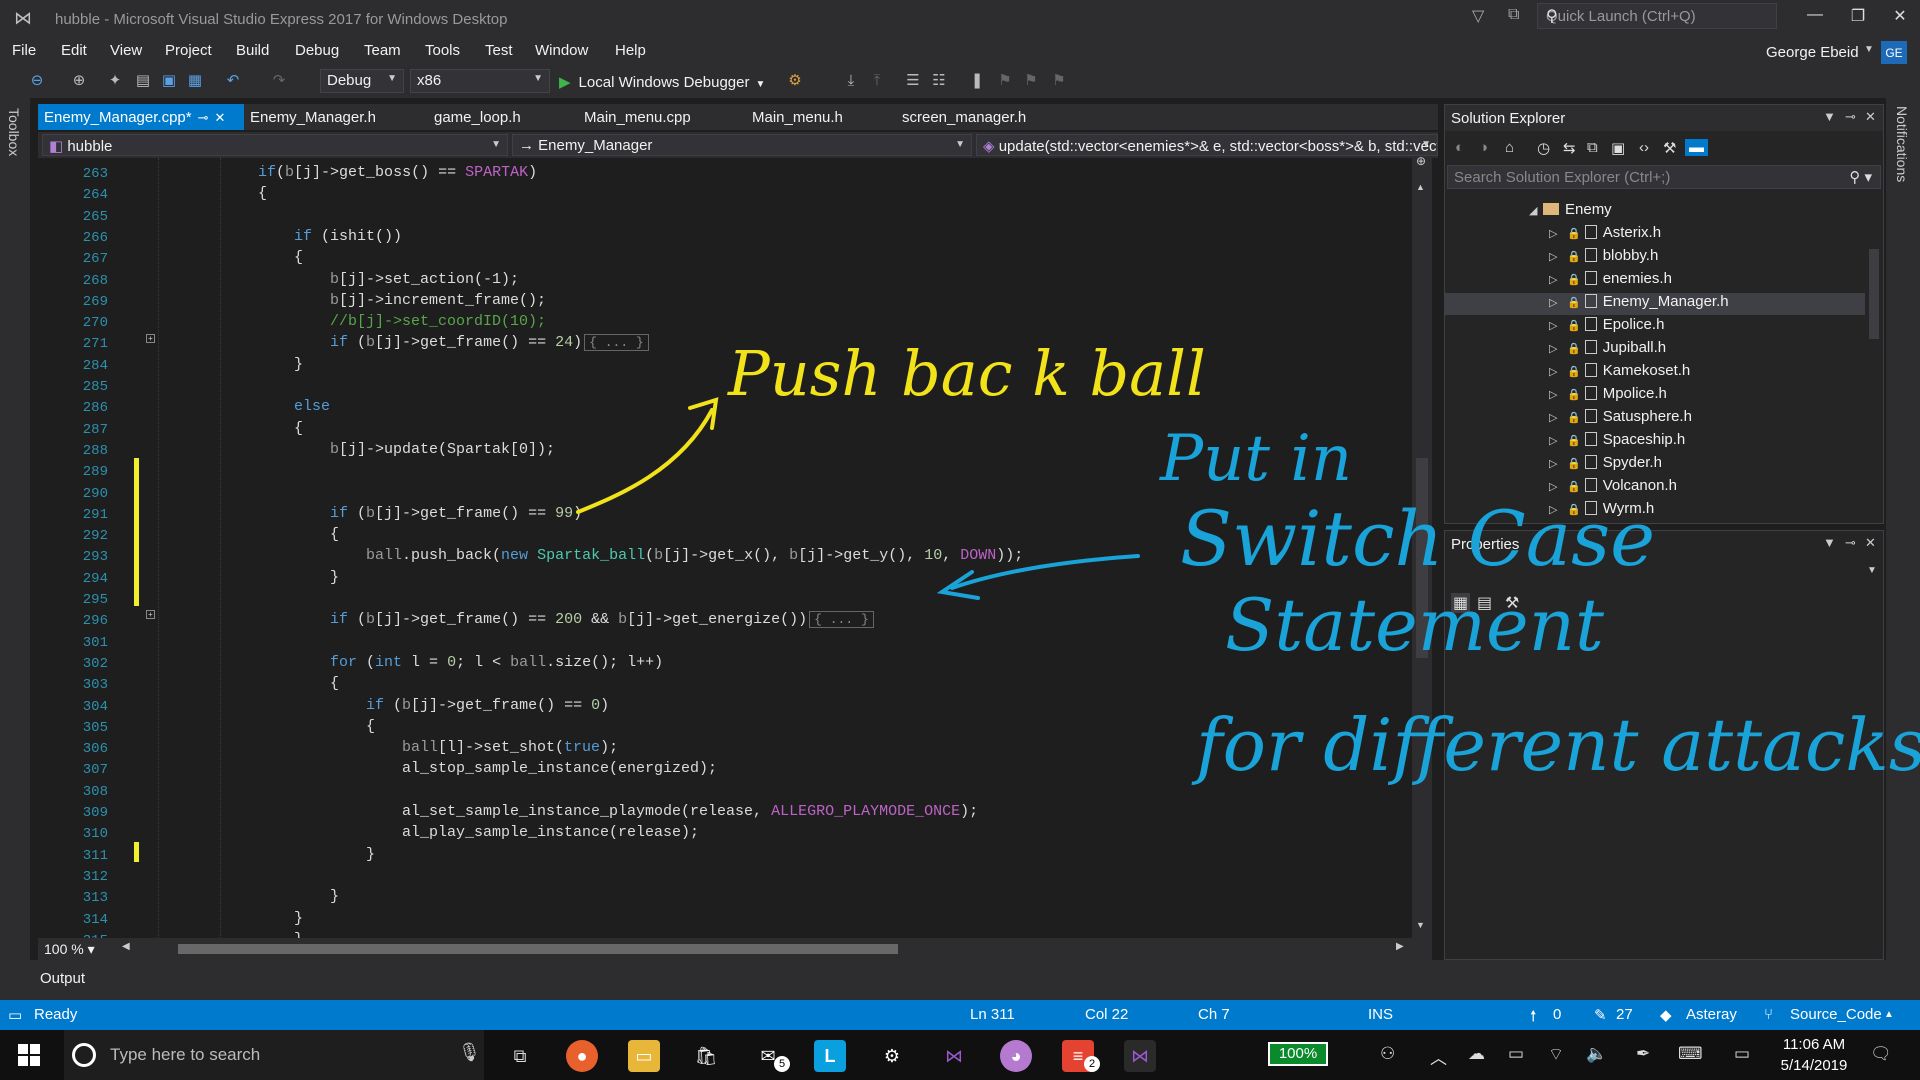  Describe the element at coordinates (489, 343) in the screenshot. I see `code-line: if (b[j]->get_frame() == 24){ ... }` at that location.